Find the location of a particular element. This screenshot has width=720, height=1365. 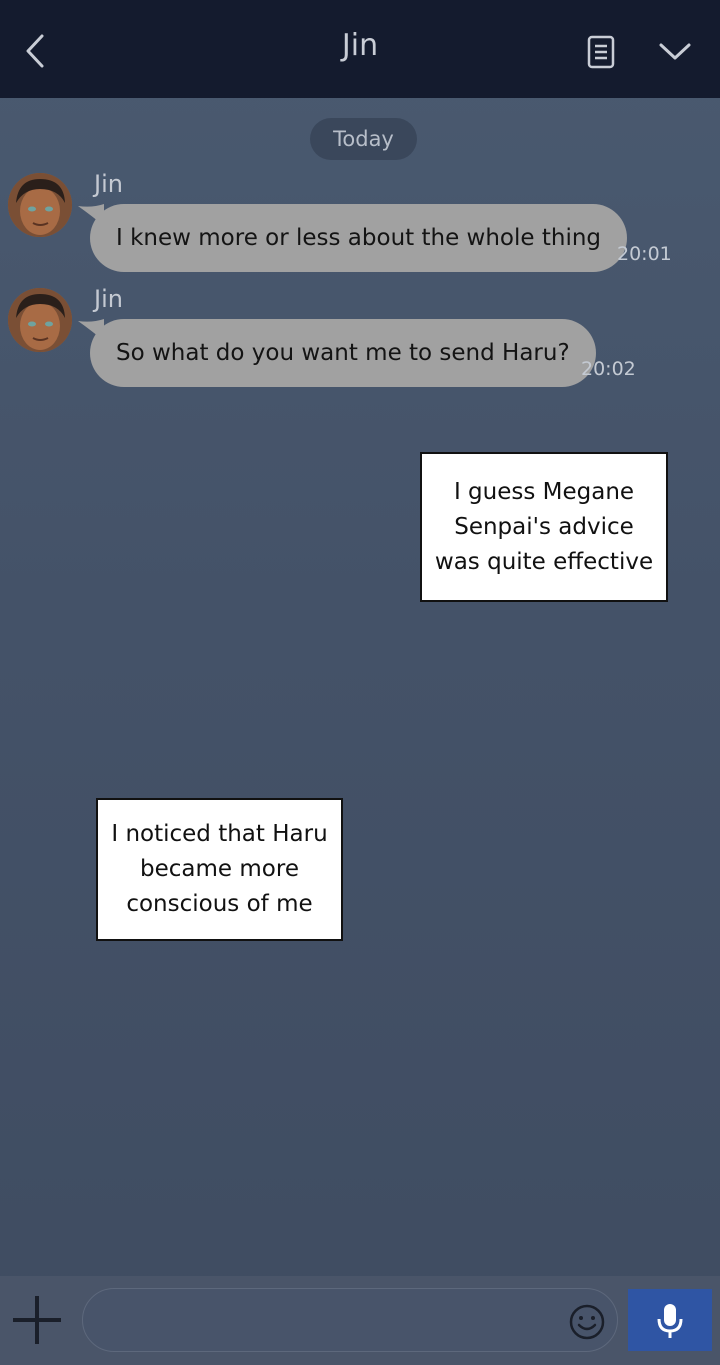

notes-button is located at coordinates (601, 52).